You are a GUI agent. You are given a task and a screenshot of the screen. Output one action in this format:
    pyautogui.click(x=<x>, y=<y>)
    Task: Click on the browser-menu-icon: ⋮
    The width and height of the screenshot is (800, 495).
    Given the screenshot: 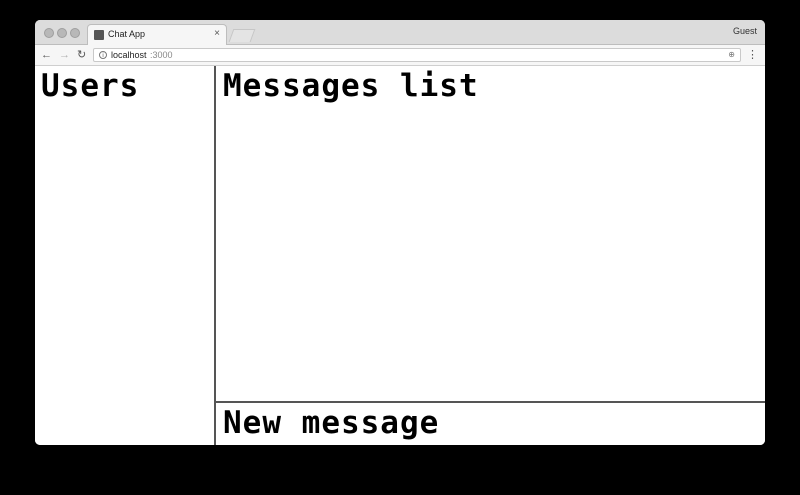 What is the action you would take?
    pyautogui.click(x=752, y=55)
    